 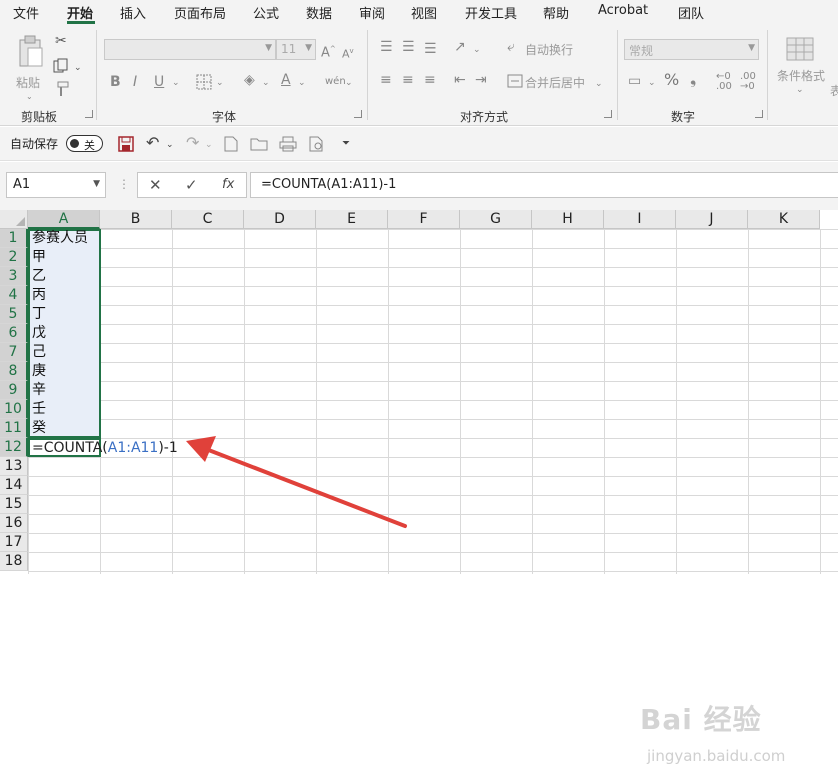 I want to click on row-header-12: 12, so click(x=14, y=447).